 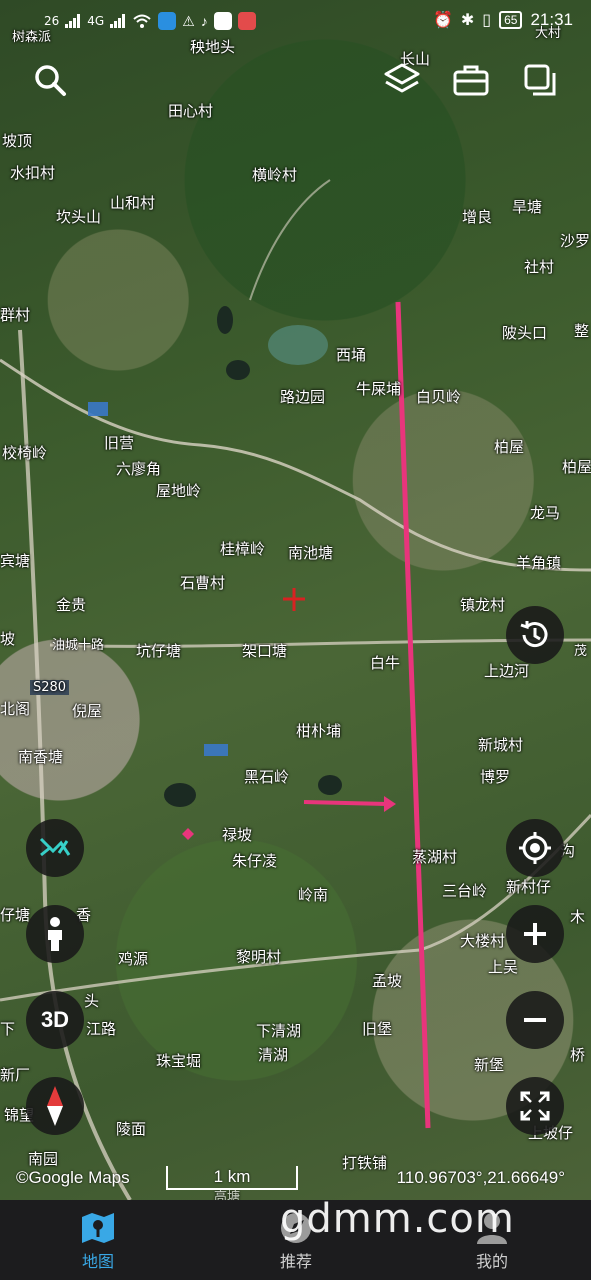 I want to click on locate-icon, so click(x=535, y=848).